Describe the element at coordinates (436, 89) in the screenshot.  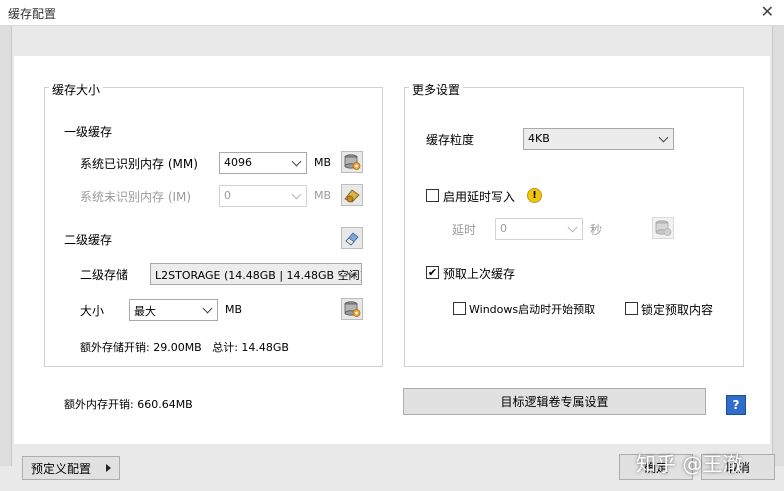
I see `more-settings-group-title: 更多设置` at that location.